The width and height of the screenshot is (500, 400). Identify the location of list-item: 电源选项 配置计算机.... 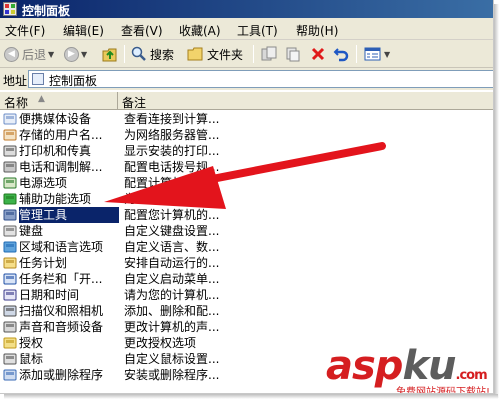
(246, 183).